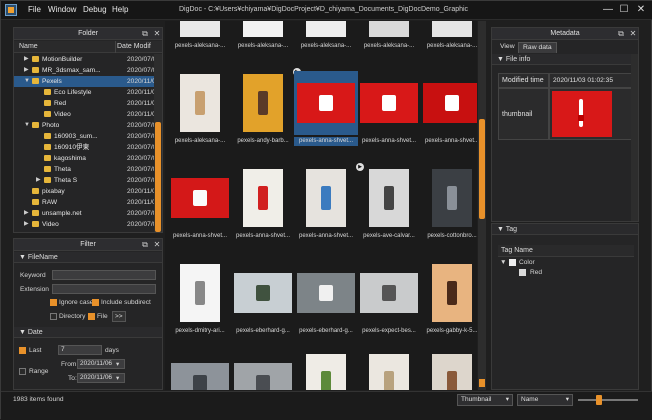 The image size is (652, 420). What do you see at coordinates (102, 316) in the screenshot?
I see `file-label: File` at bounding box center [102, 316].